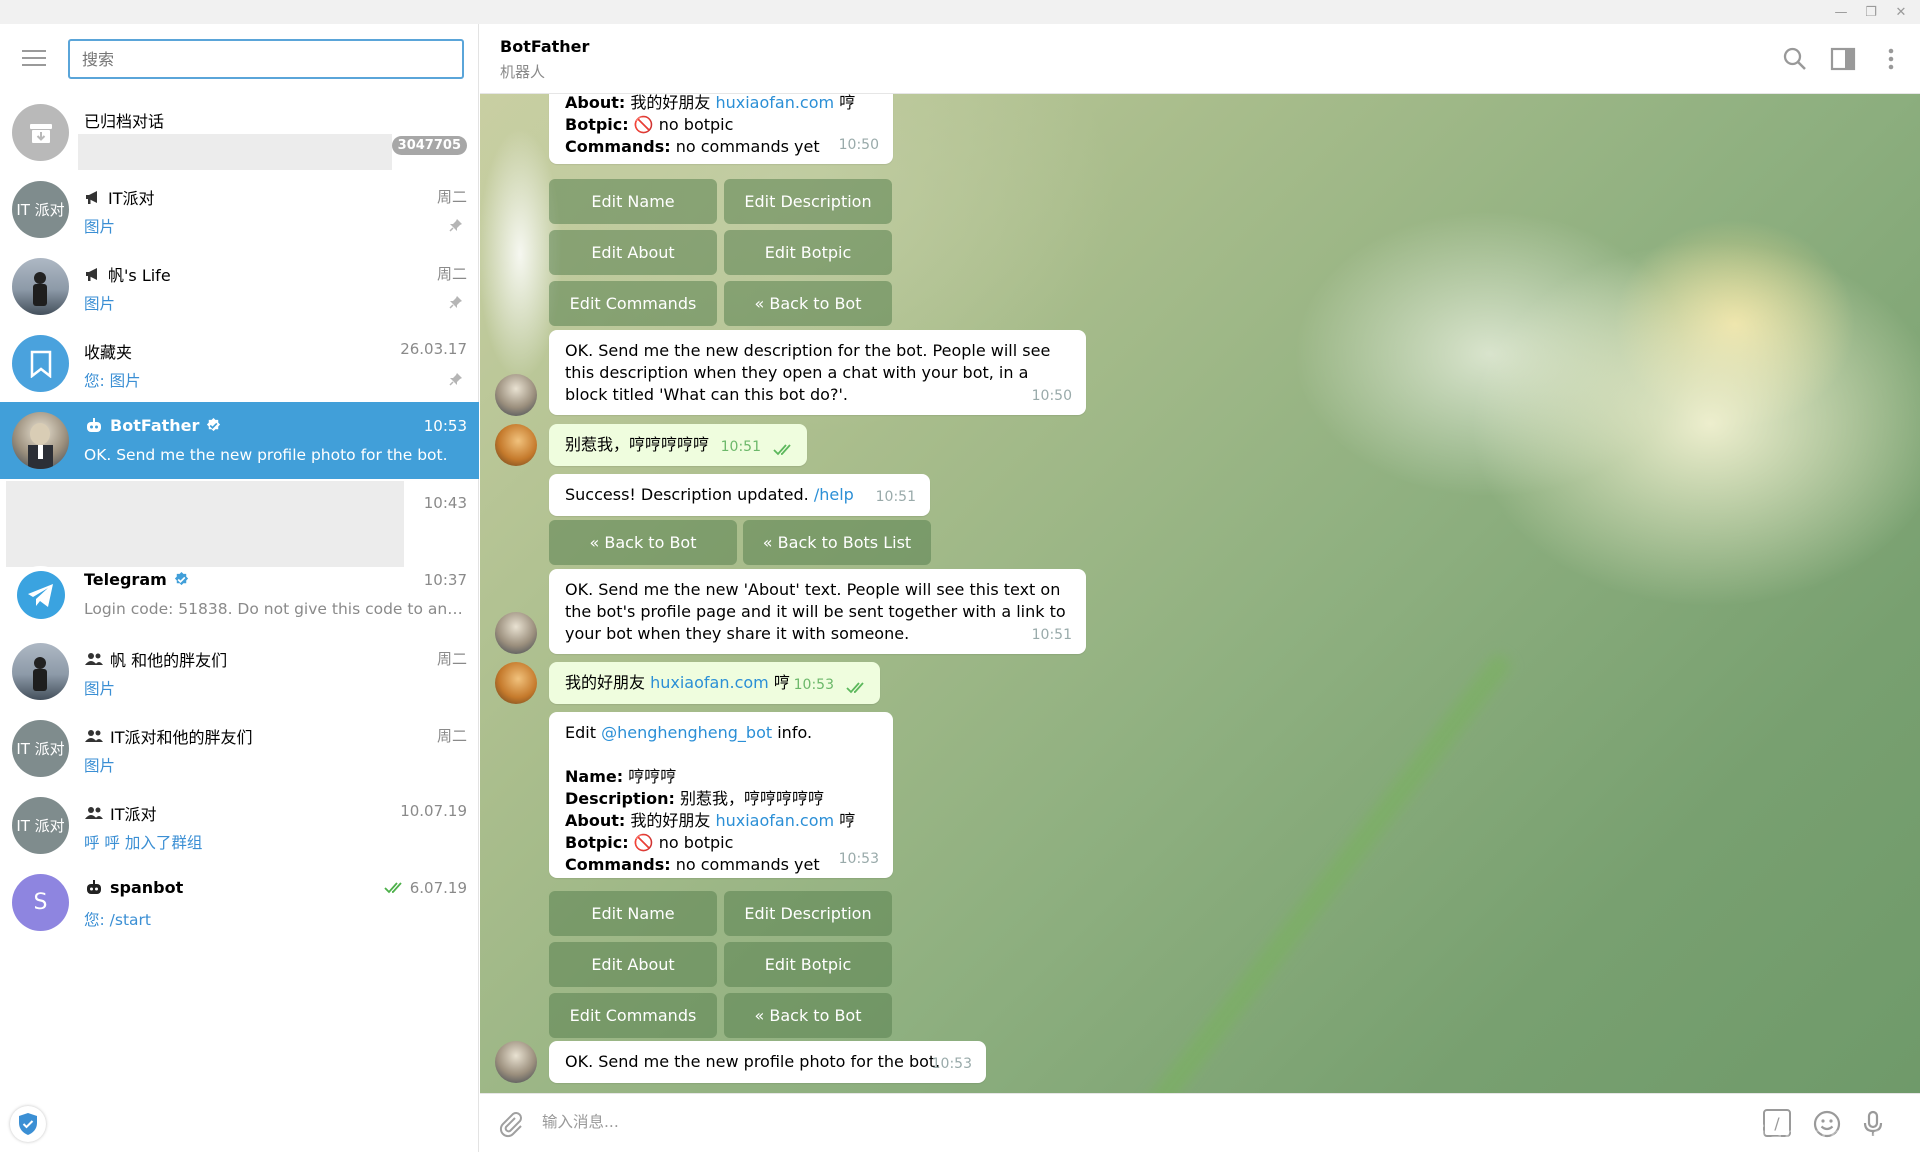 The image size is (1920, 1152). What do you see at coordinates (544, 46) in the screenshot?
I see `peer-name: BotFather` at bounding box center [544, 46].